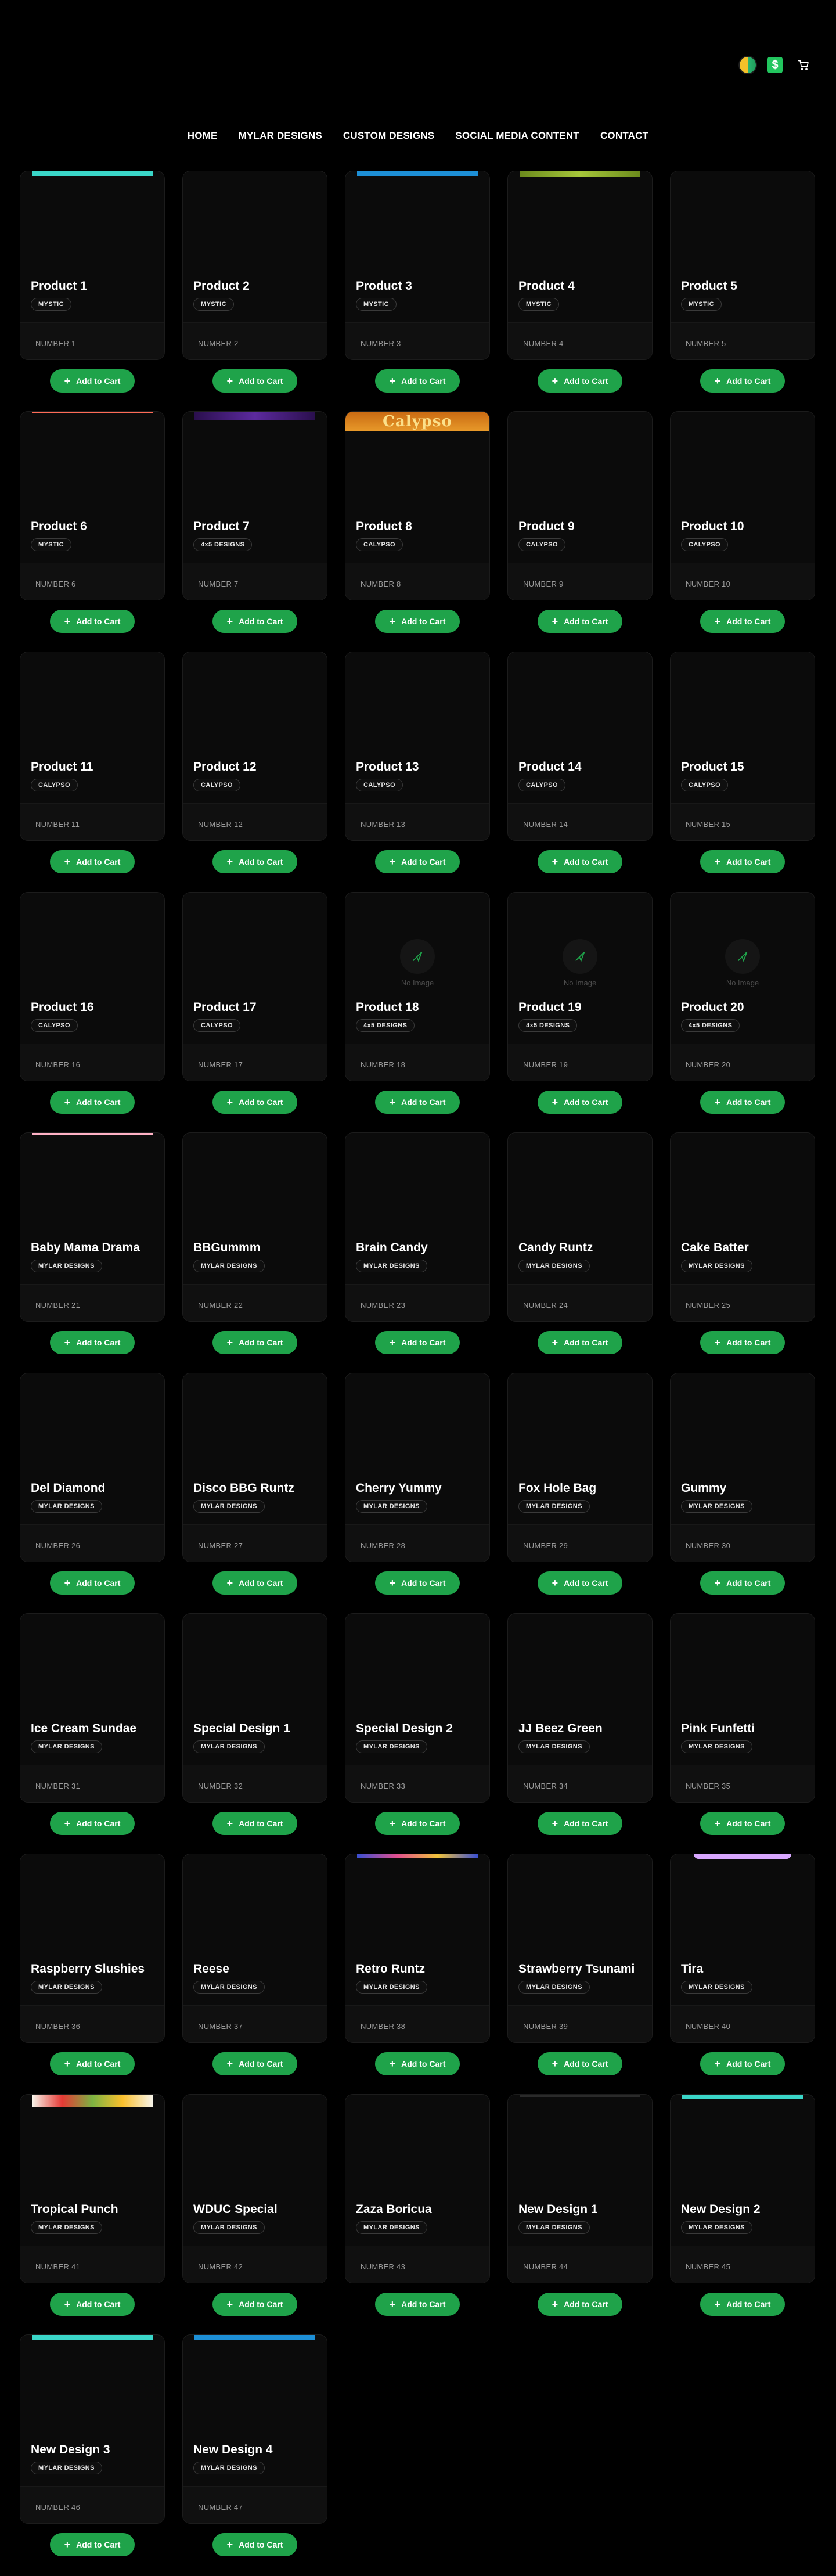 The height and width of the screenshot is (2576, 836). I want to click on product-card: Product 4 MYSTIC NUMBER 4, so click(580, 265).